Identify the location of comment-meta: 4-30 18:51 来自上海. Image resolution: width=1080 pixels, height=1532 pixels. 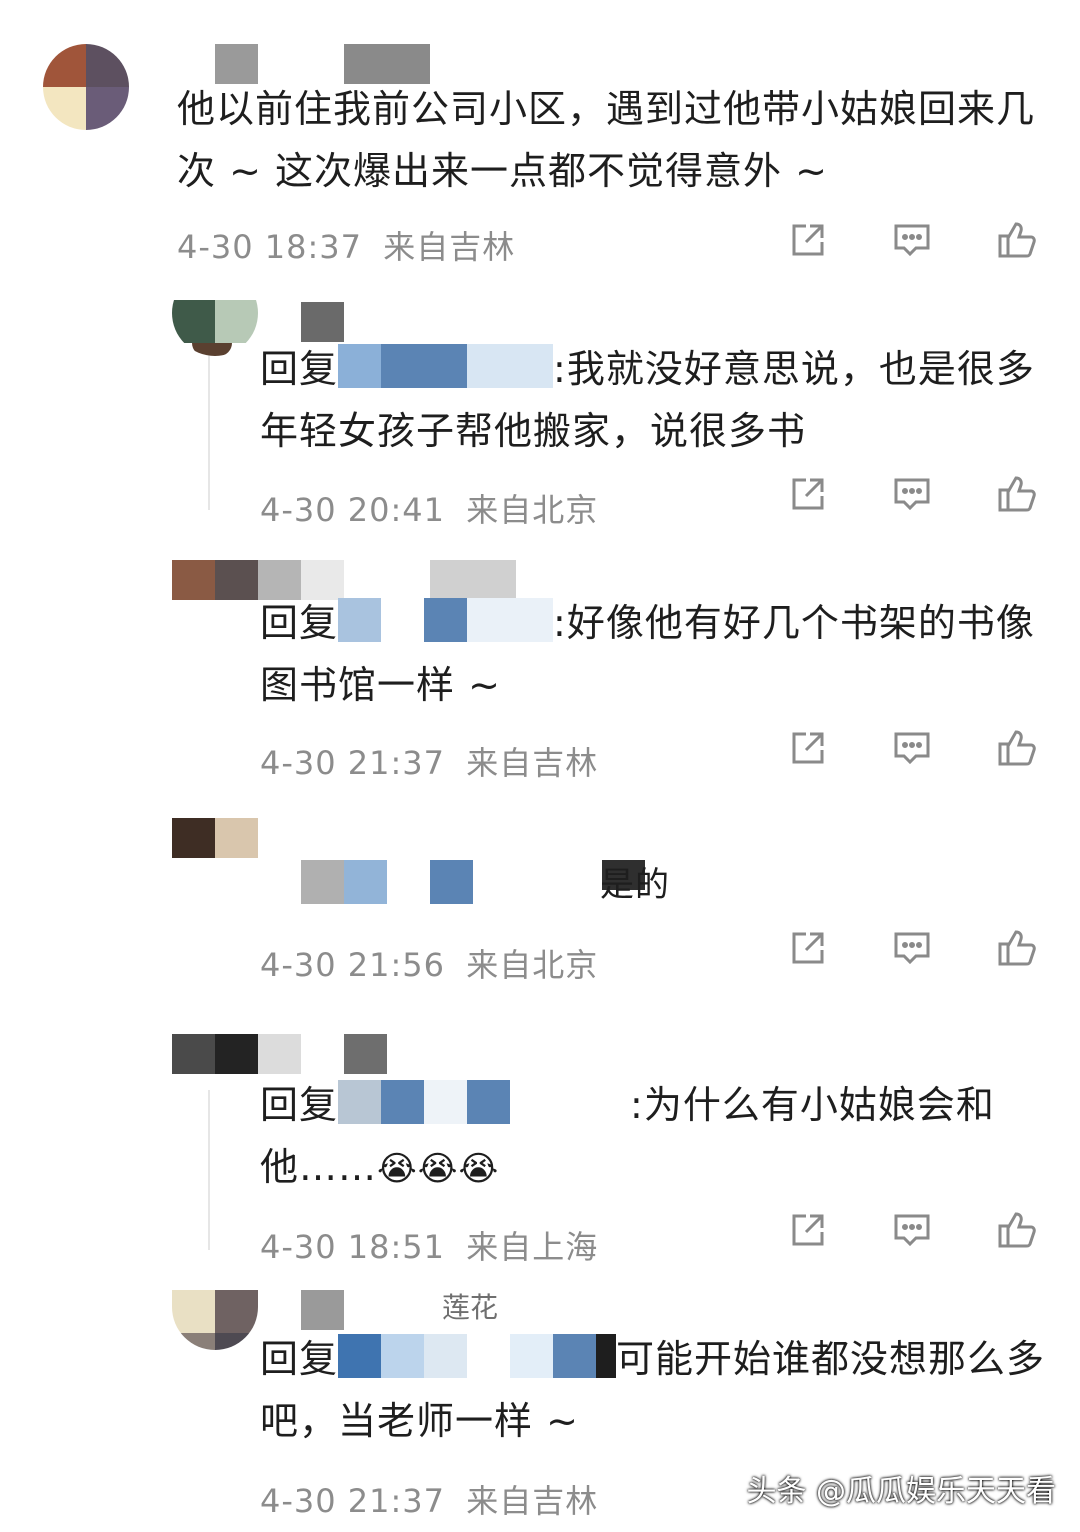
(429, 1245).